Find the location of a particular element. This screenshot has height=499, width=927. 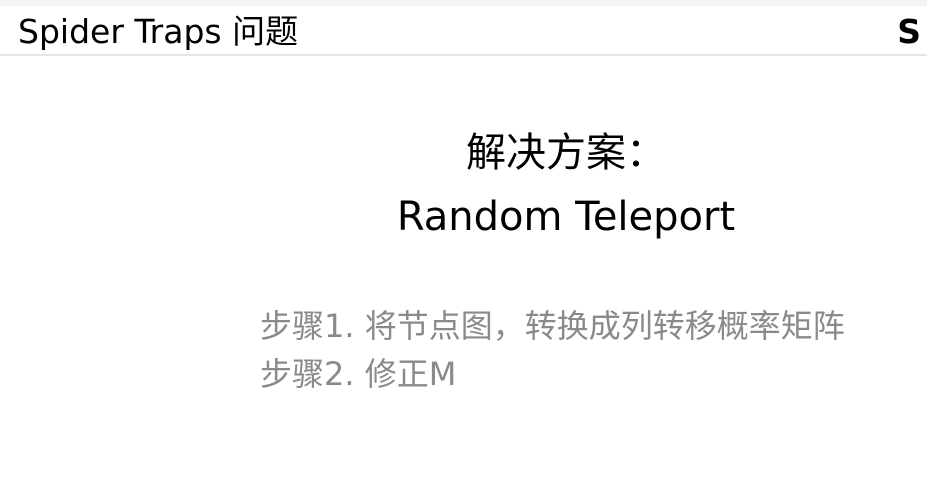

step-2: 步骤2. 修正M is located at coordinates (358, 374).